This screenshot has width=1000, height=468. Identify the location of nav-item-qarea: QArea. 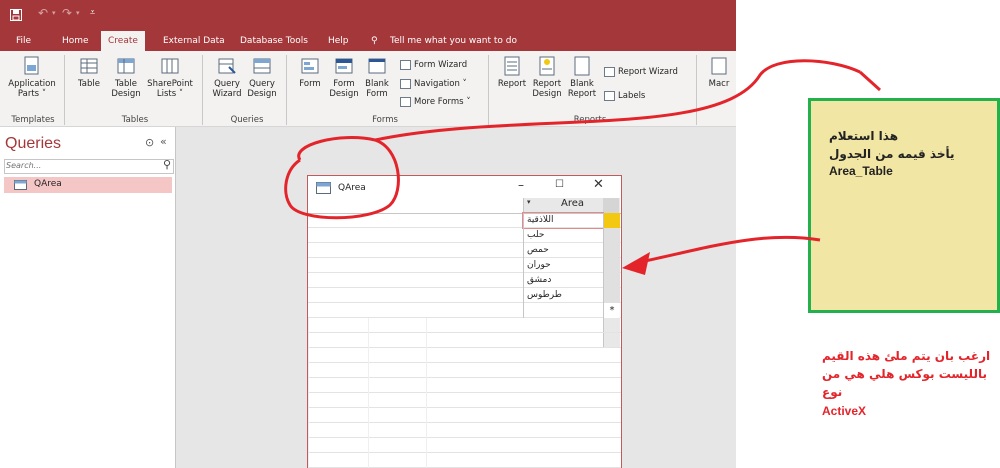
(88, 185).